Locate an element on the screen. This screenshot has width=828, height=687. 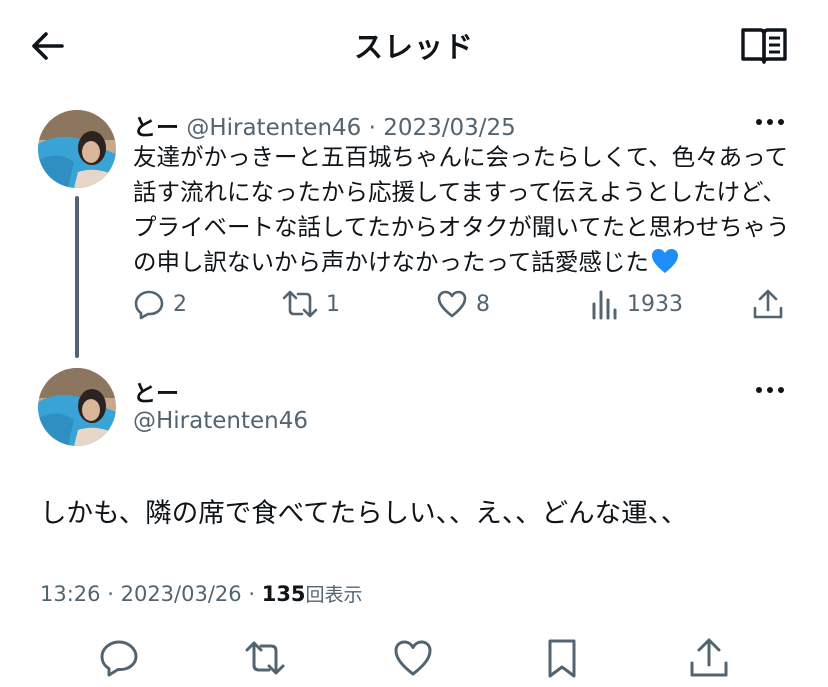
tweet-date: 2023/03/25 is located at coordinates (449, 128).